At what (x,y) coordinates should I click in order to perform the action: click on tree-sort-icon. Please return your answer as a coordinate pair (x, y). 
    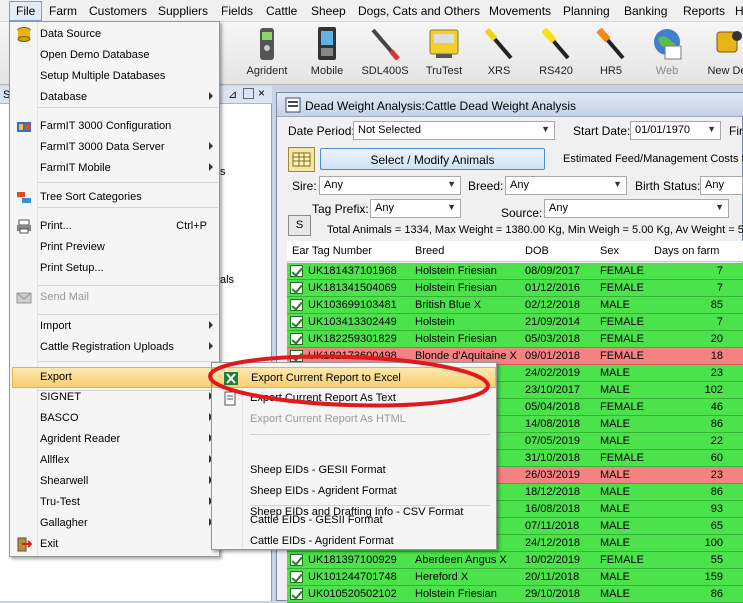
    Looking at the image, I should click on (24, 197).